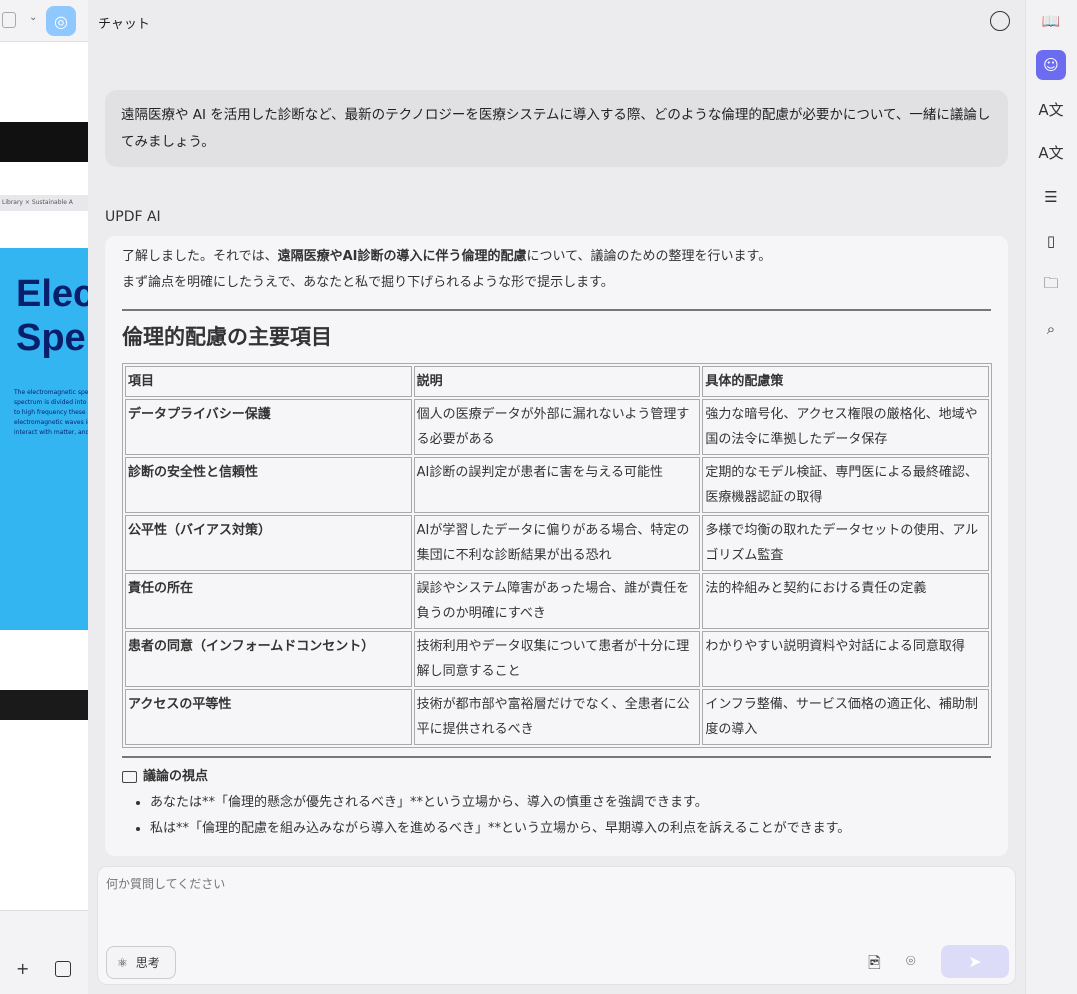 This screenshot has width=1077, height=994. I want to click on table-cell: インフラ整備、サービス価格の適正化、補助制度の導入, so click(845, 717).